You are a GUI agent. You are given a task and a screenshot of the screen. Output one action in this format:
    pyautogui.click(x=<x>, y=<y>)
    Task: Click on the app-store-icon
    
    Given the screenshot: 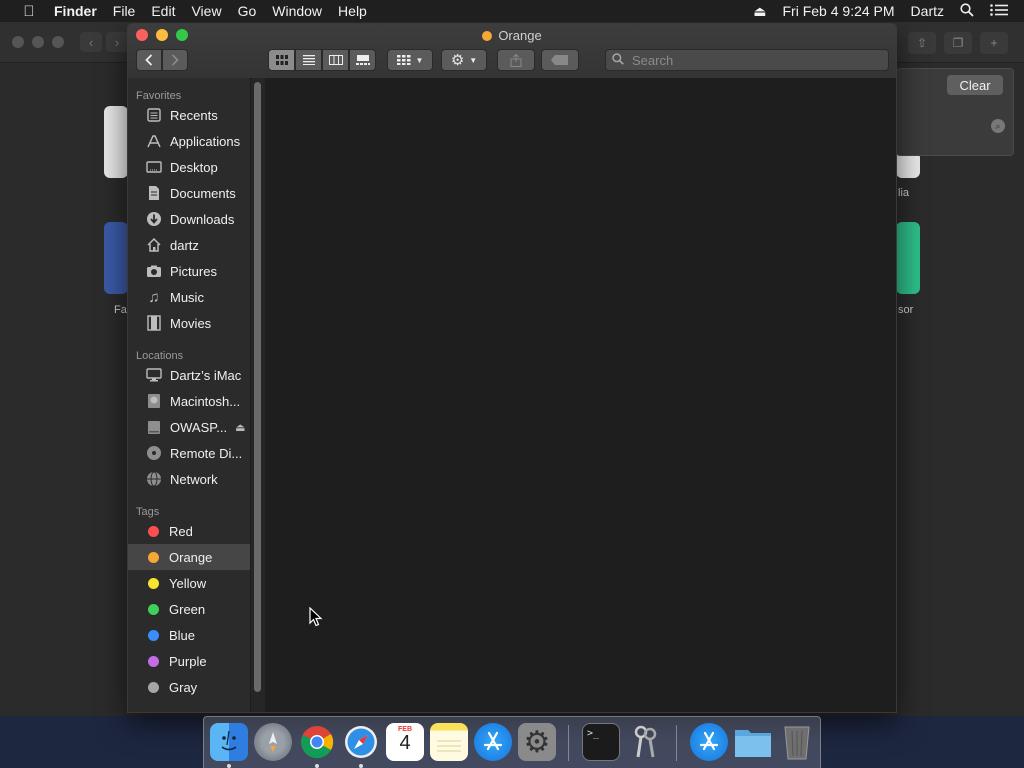 What is the action you would take?
    pyautogui.click(x=493, y=742)
    